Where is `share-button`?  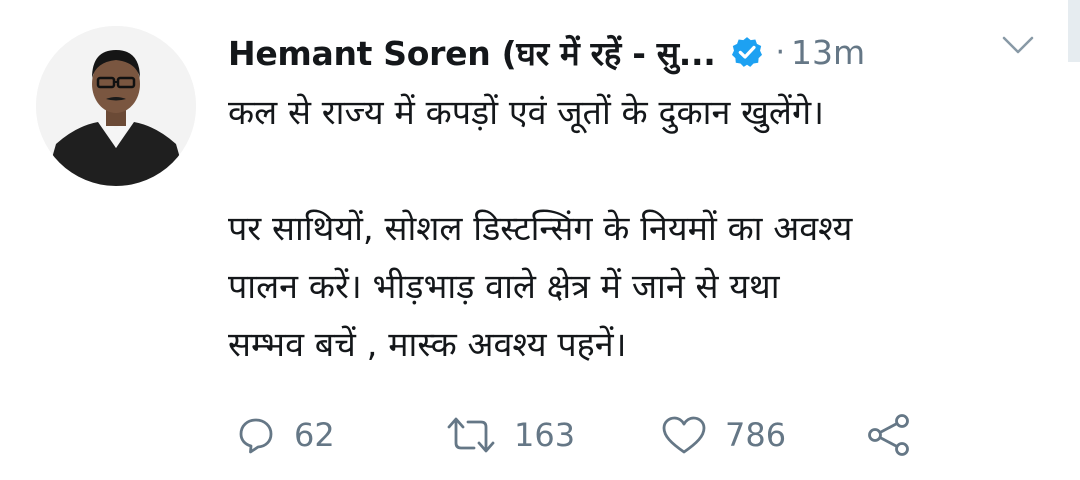
share-button is located at coordinates (889, 435).